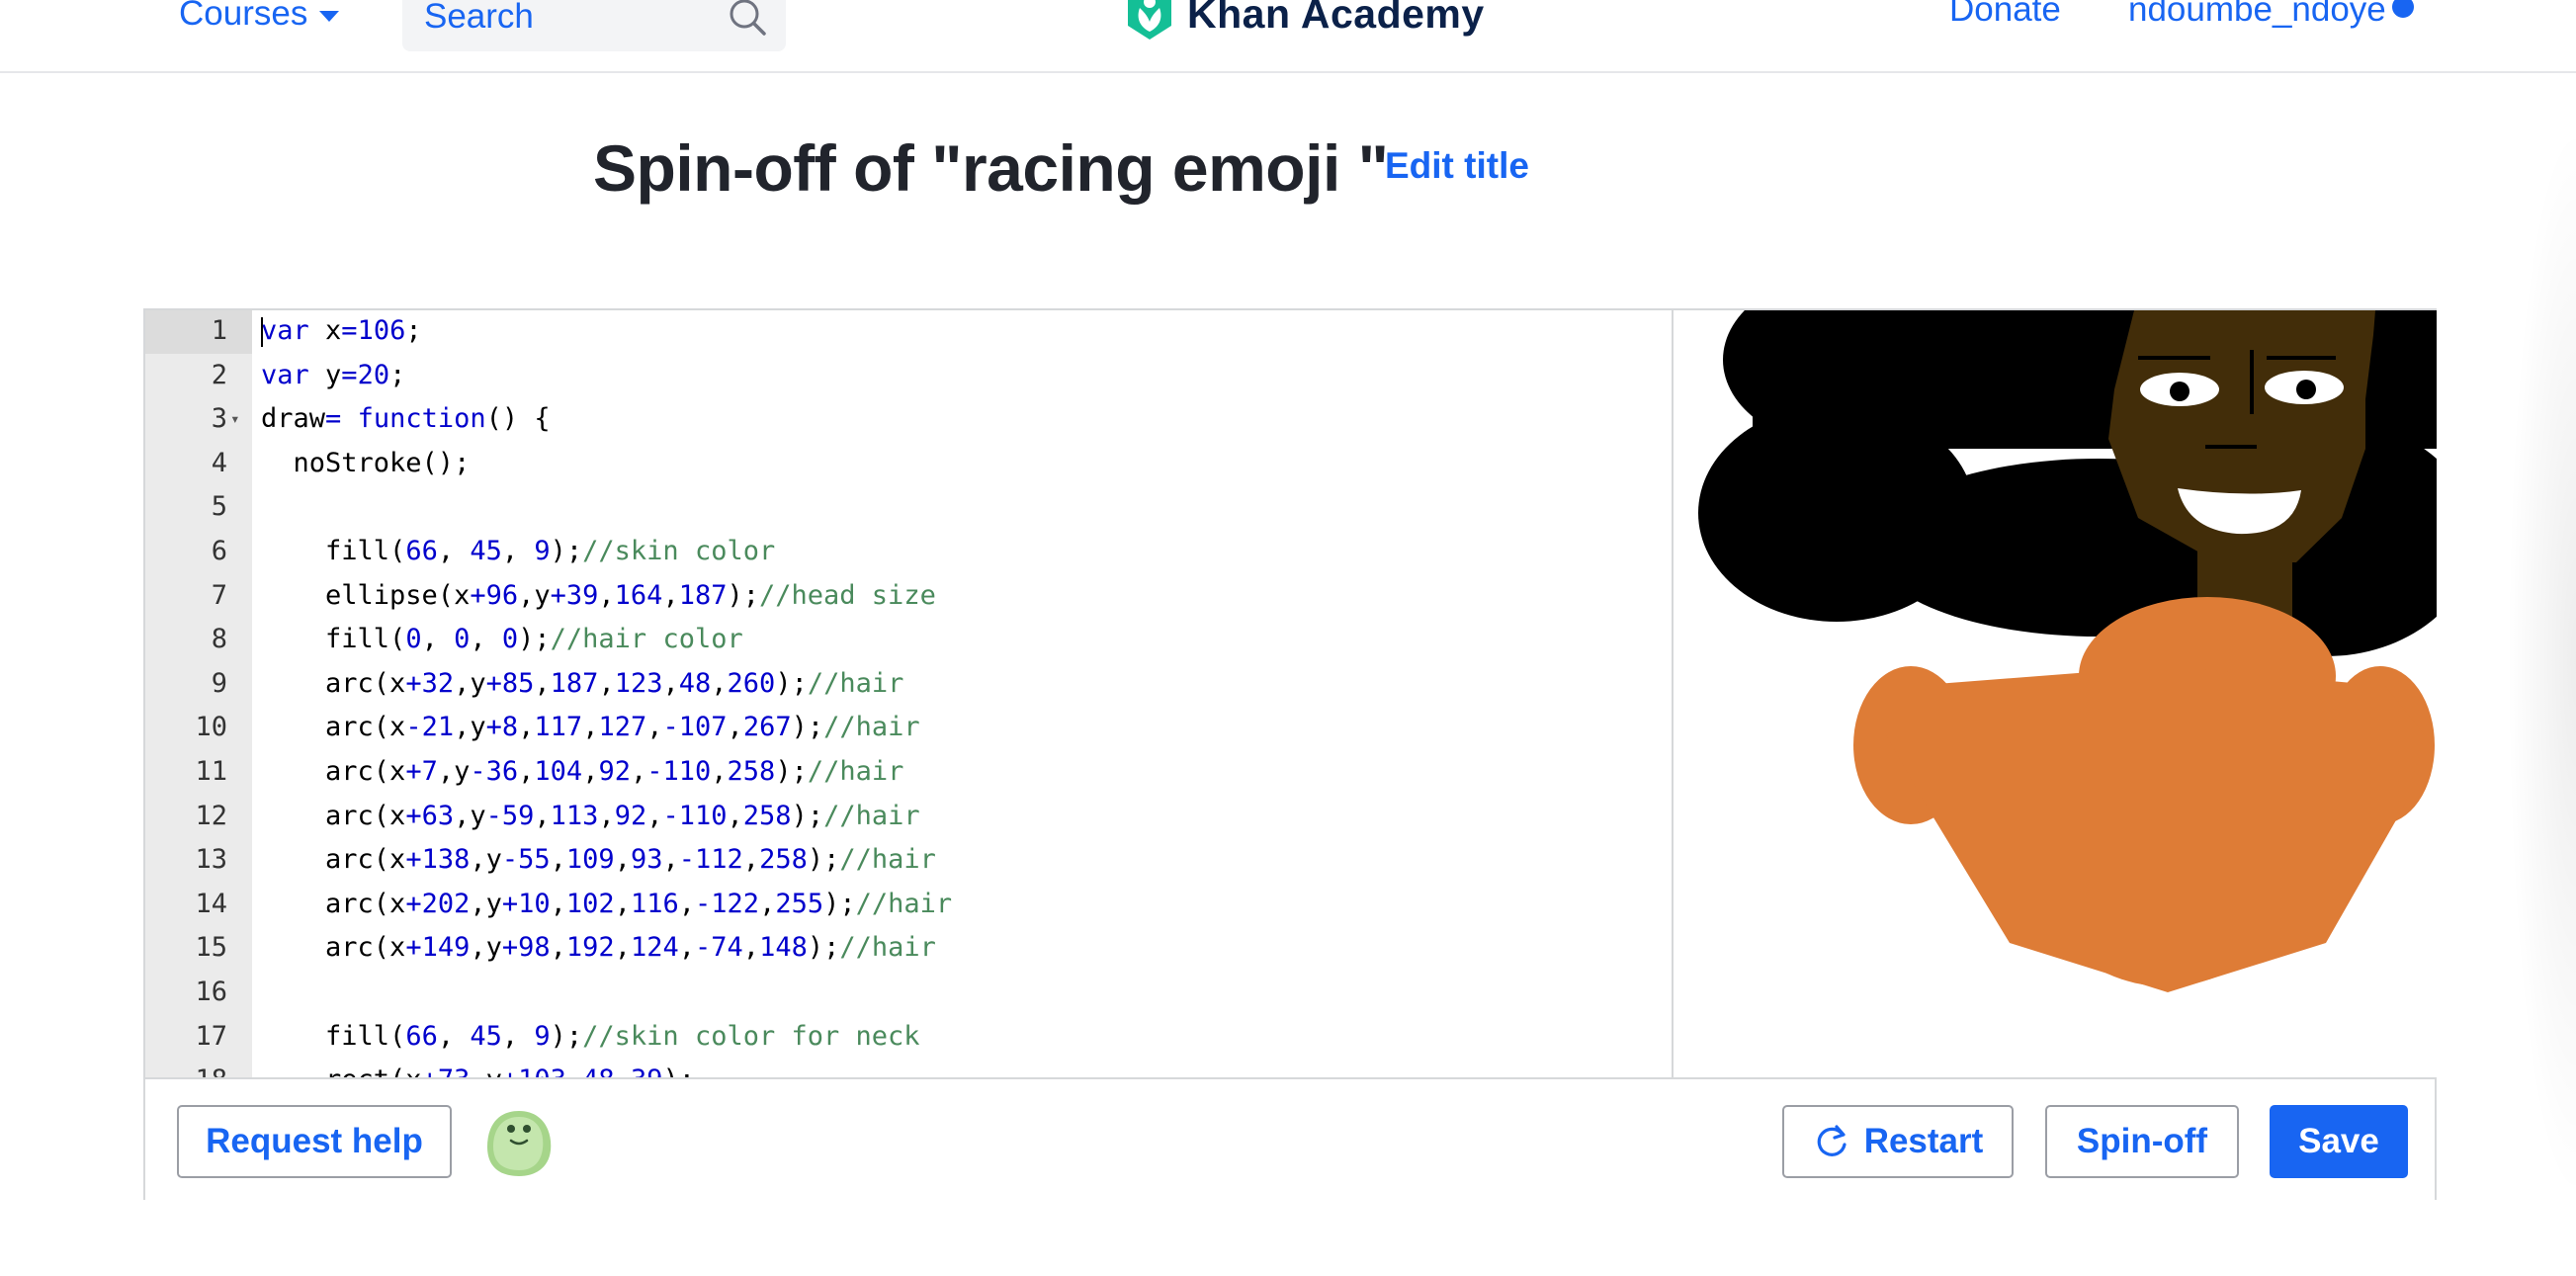 The width and height of the screenshot is (2576, 1276). Describe the element at coordinates (991, 168) in the screenshot. I see `page-title: Spin-off of "racing emoji "` at that location.